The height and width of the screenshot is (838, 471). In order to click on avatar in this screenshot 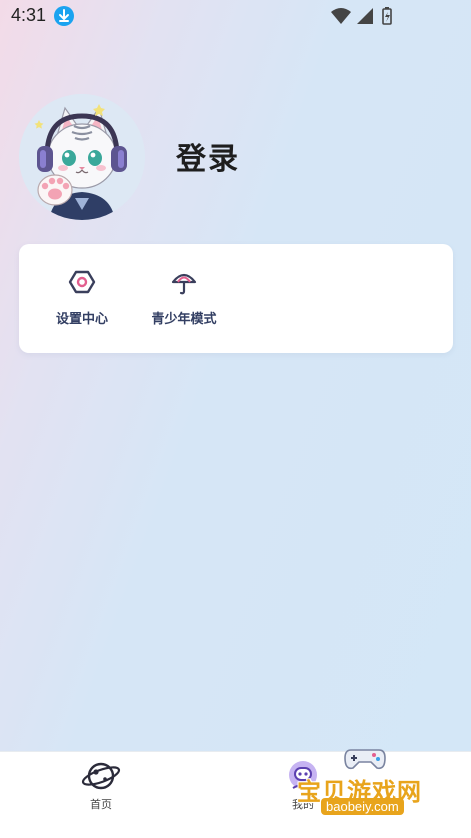, I will do `click(82, 157)`.